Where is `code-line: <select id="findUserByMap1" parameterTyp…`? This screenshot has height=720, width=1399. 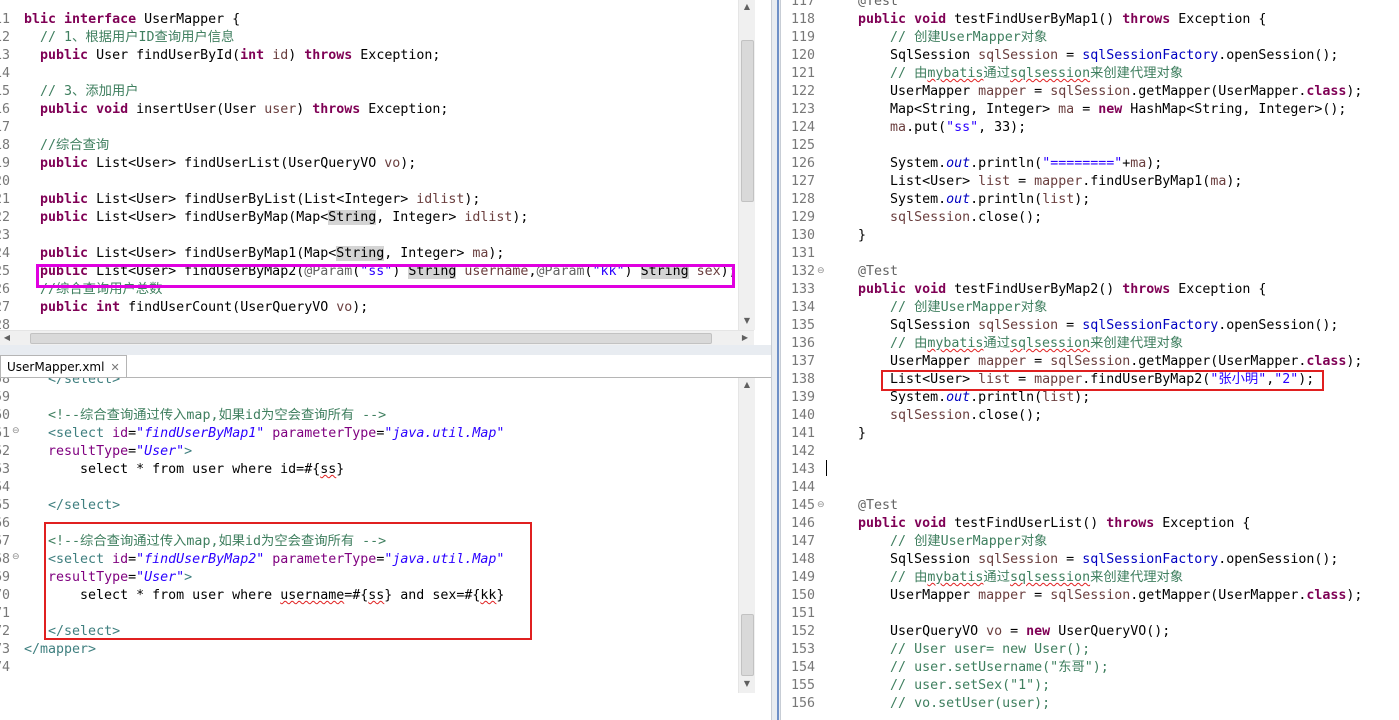
code-line: <select id="findUserByMap1" parameterTyp… is located at coordinates (264, 434).